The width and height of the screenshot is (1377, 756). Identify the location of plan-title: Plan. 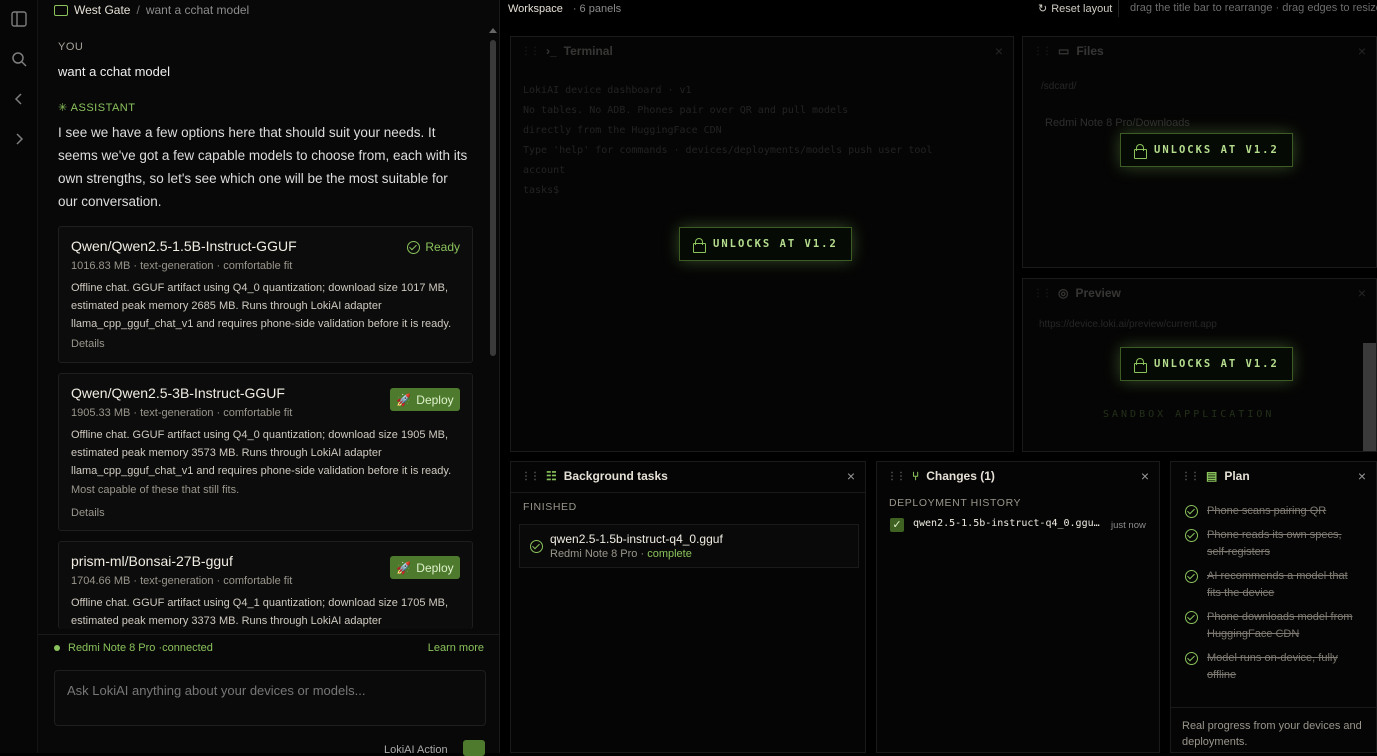
(1237, 476).